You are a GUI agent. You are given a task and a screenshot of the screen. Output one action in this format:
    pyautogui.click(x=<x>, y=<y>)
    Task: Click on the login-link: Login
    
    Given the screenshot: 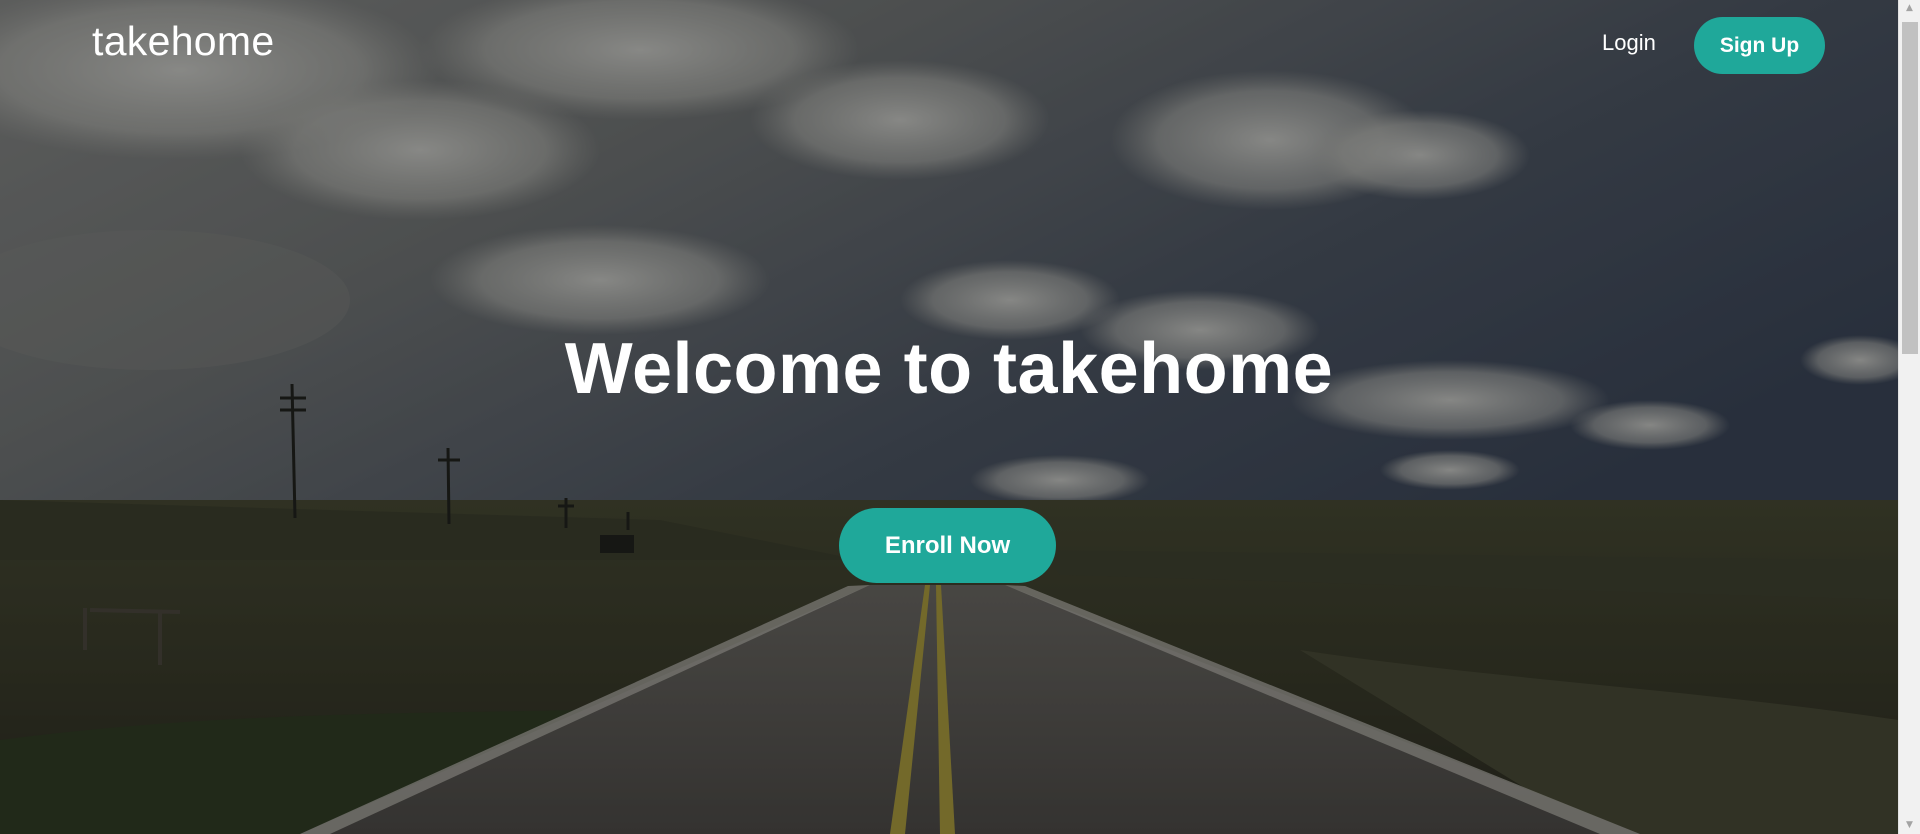 What is the action you would take?
    pyautogui.click(x=1629, y=43)
    